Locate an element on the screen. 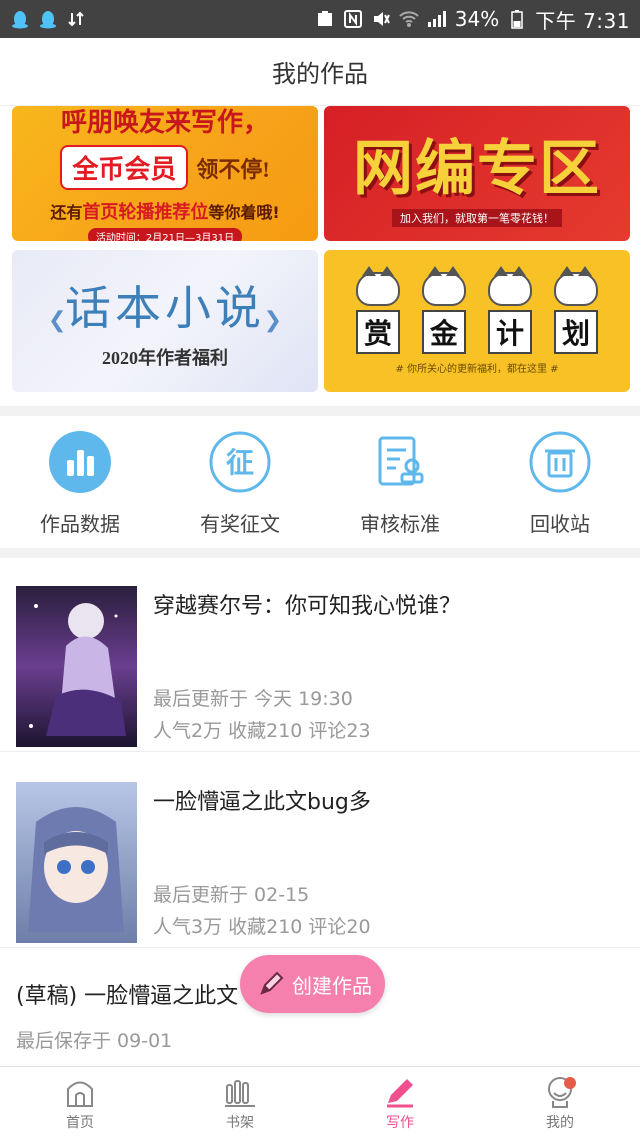 This screenshot has width=640, height=1138. bounty-cards: 赏 金 计 划 is located at coordinates (477, 309).